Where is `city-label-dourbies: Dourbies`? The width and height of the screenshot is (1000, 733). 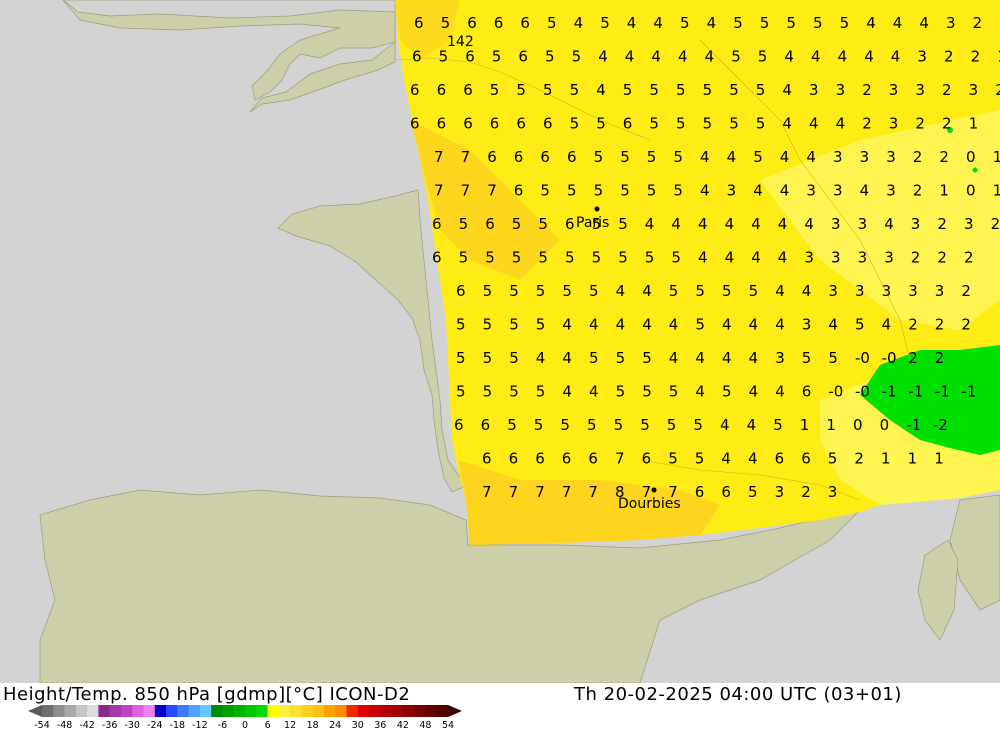 city-label-dourbies: Dourbies is located at coordinates (649, 504).